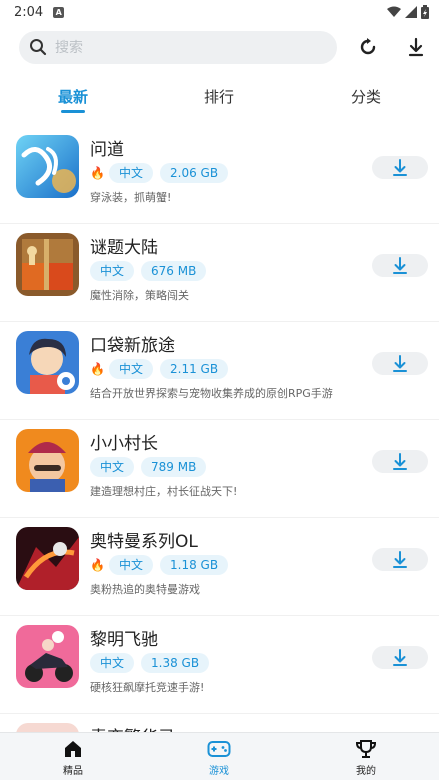 This screenshot has width=439, height=780. Describe the element at coordinates (47, 166) in the screenshot. I see `app-icon-wendao` at that location.